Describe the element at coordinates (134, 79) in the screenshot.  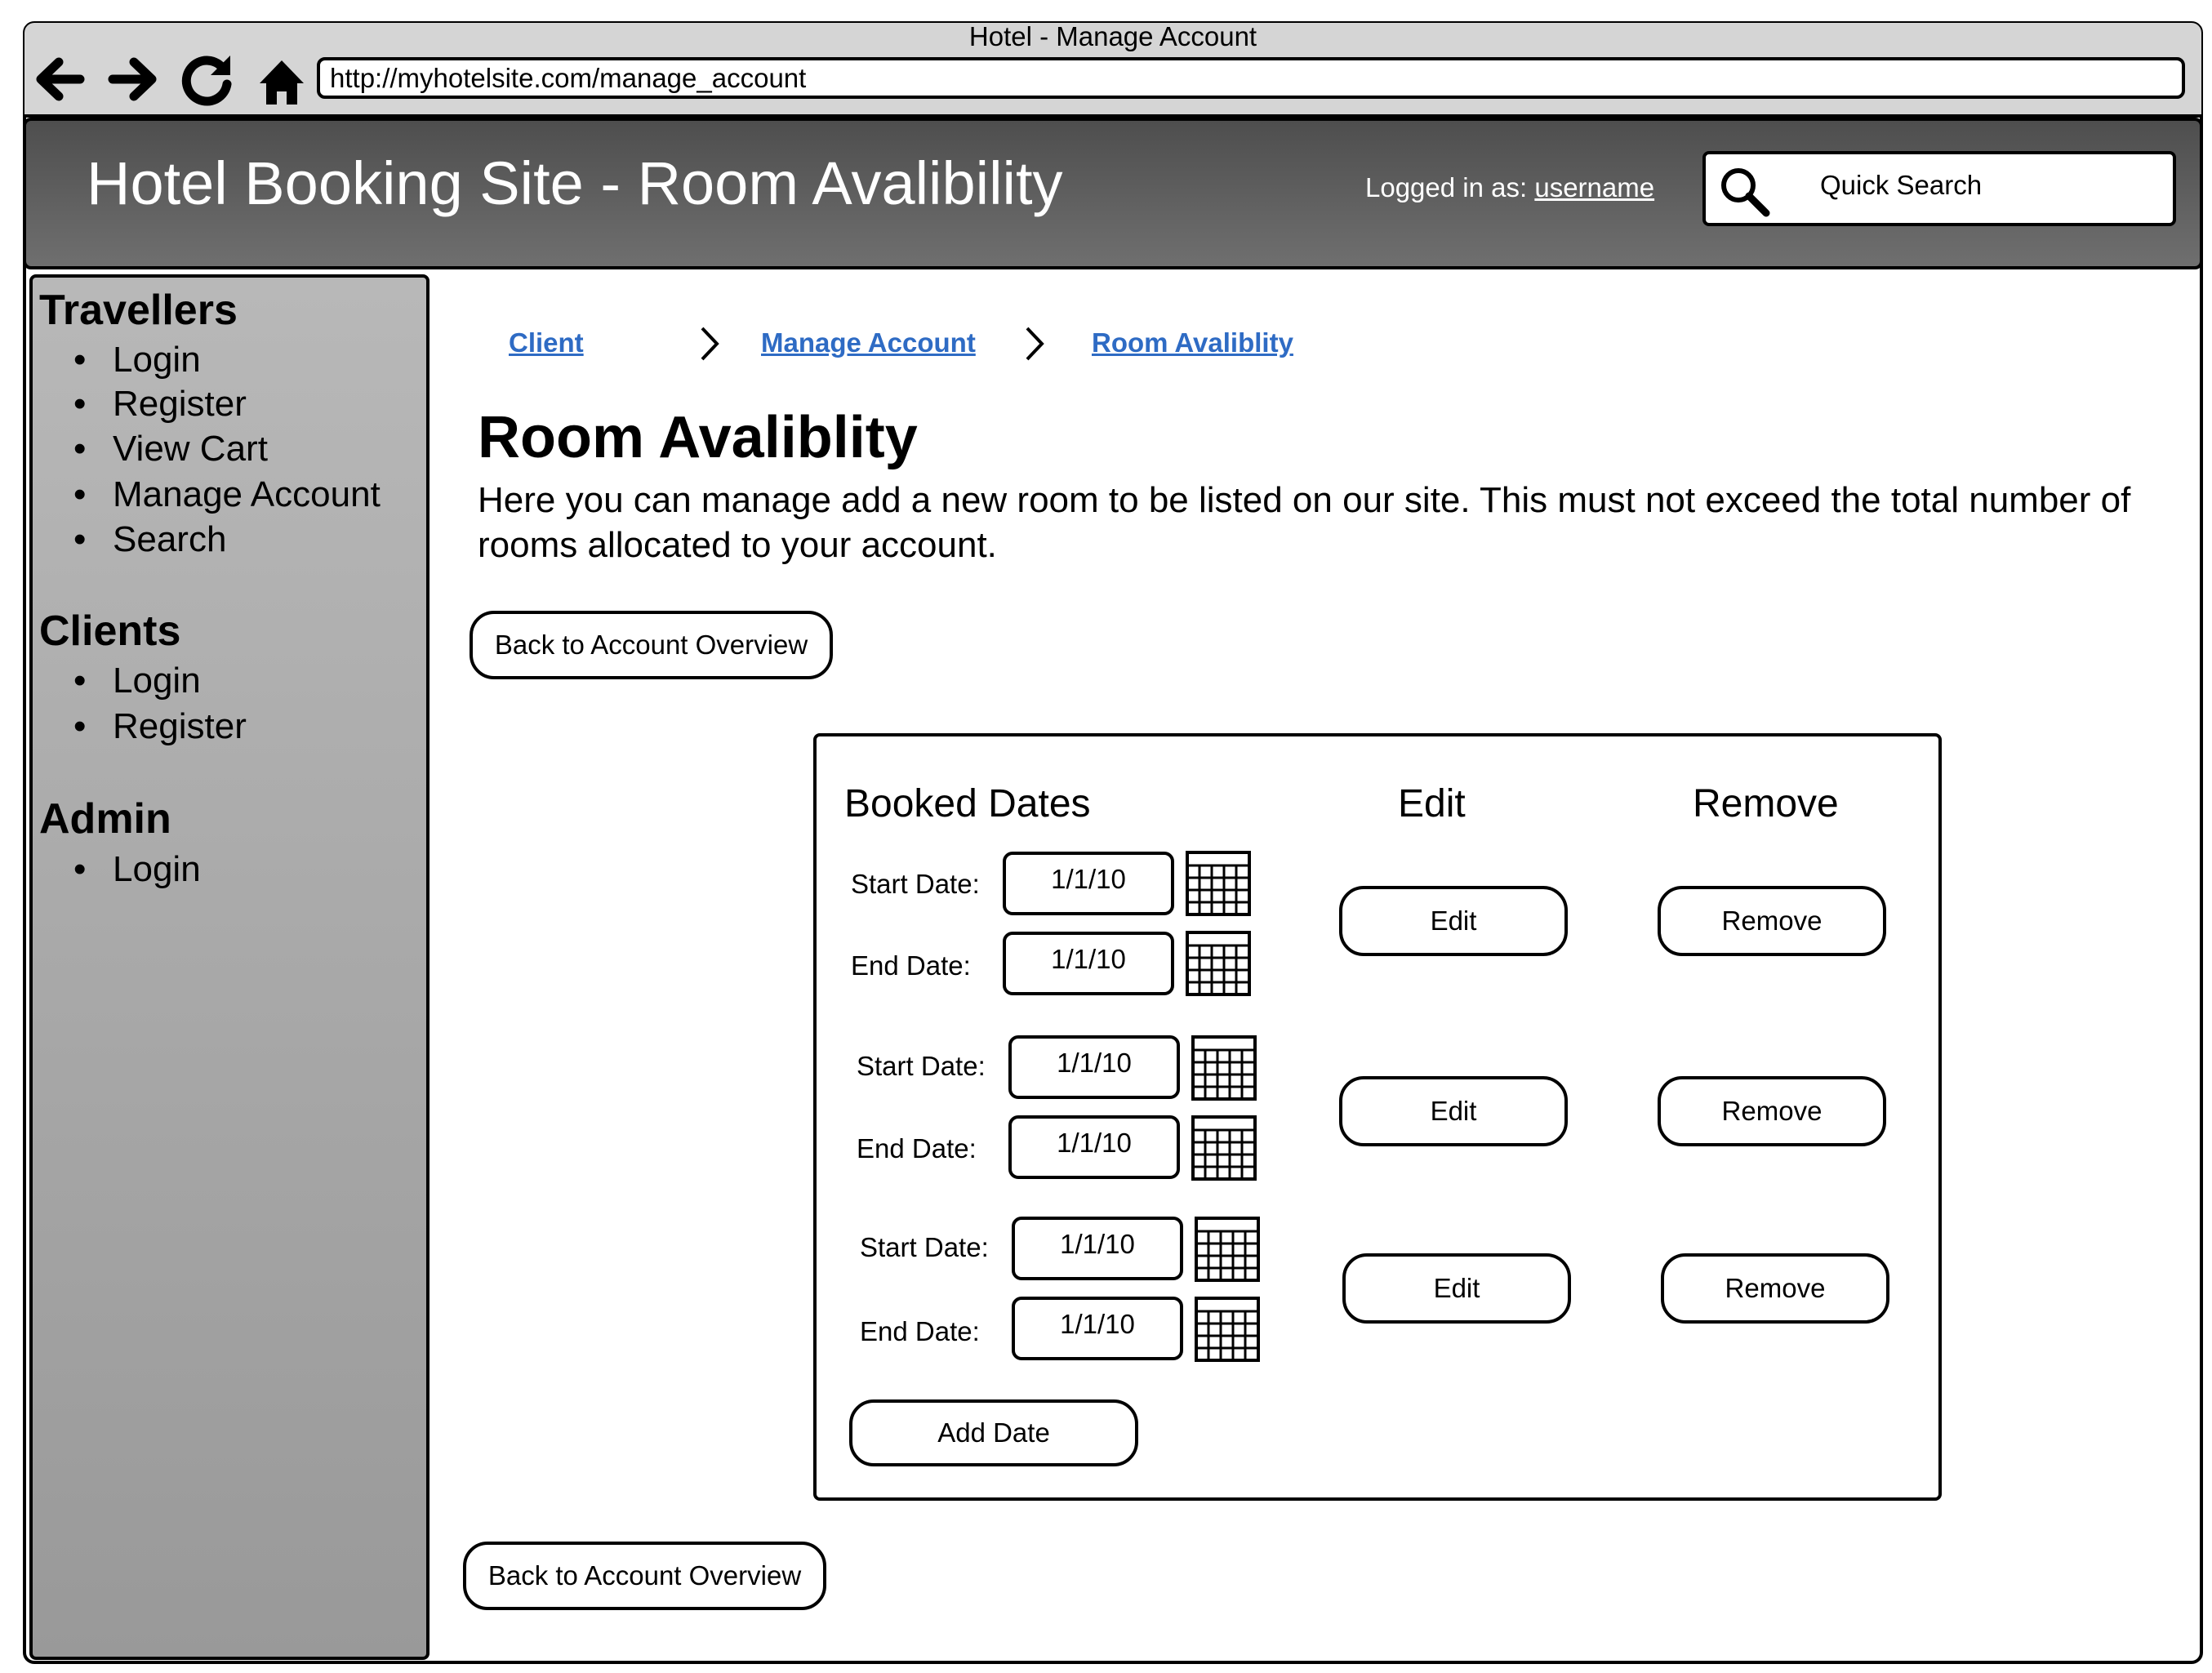
I see `forward-arrow-icon` at that location.